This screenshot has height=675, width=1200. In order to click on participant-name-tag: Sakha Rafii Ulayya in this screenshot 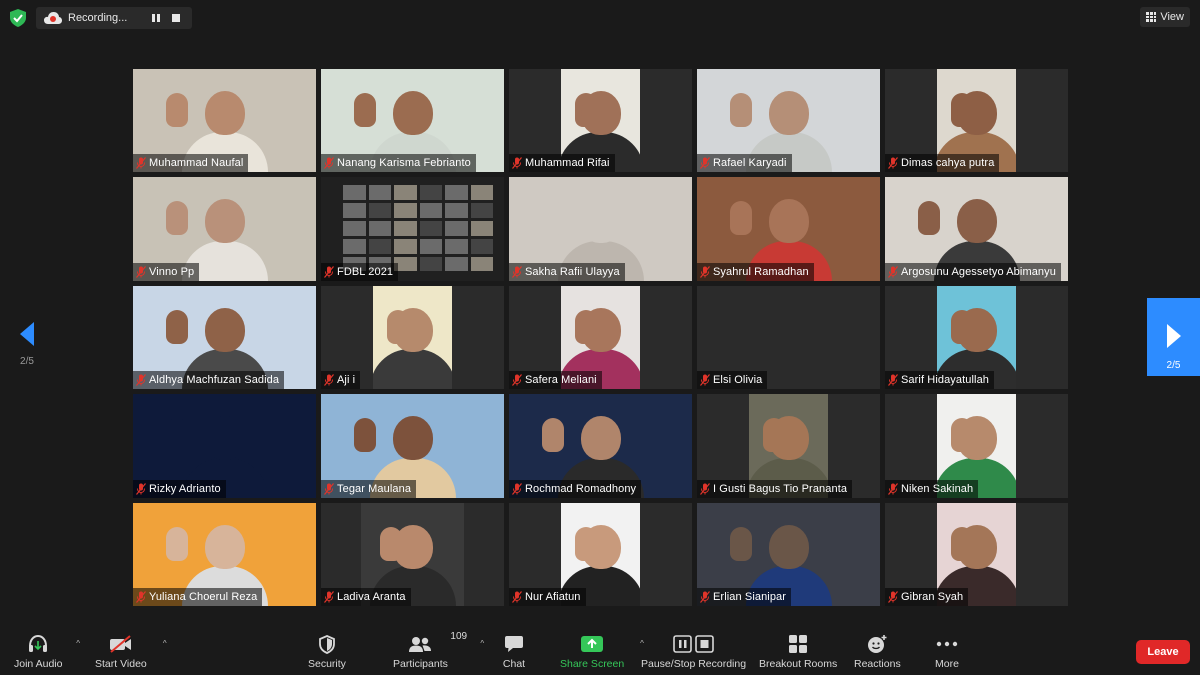, I will do `click(567, 271)`.